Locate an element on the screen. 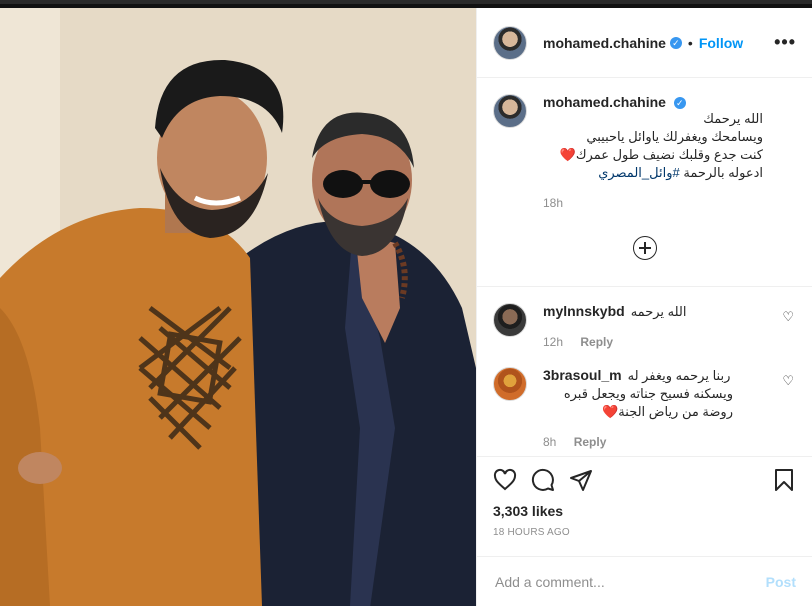 The height and width of the screenshot is (606, 812). more-icon: ••• is located at coordinates (785, 42).